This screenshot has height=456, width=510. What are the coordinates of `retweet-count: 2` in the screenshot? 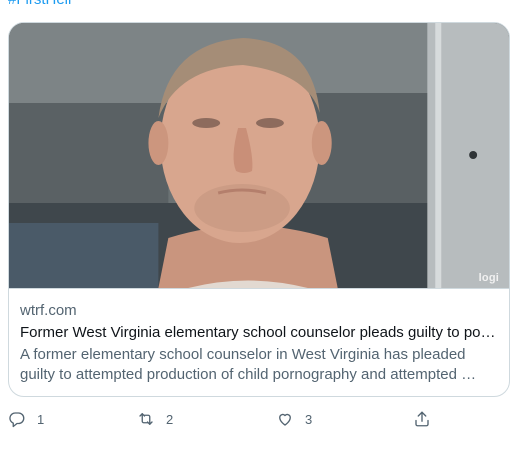 It's located at (170, 419).